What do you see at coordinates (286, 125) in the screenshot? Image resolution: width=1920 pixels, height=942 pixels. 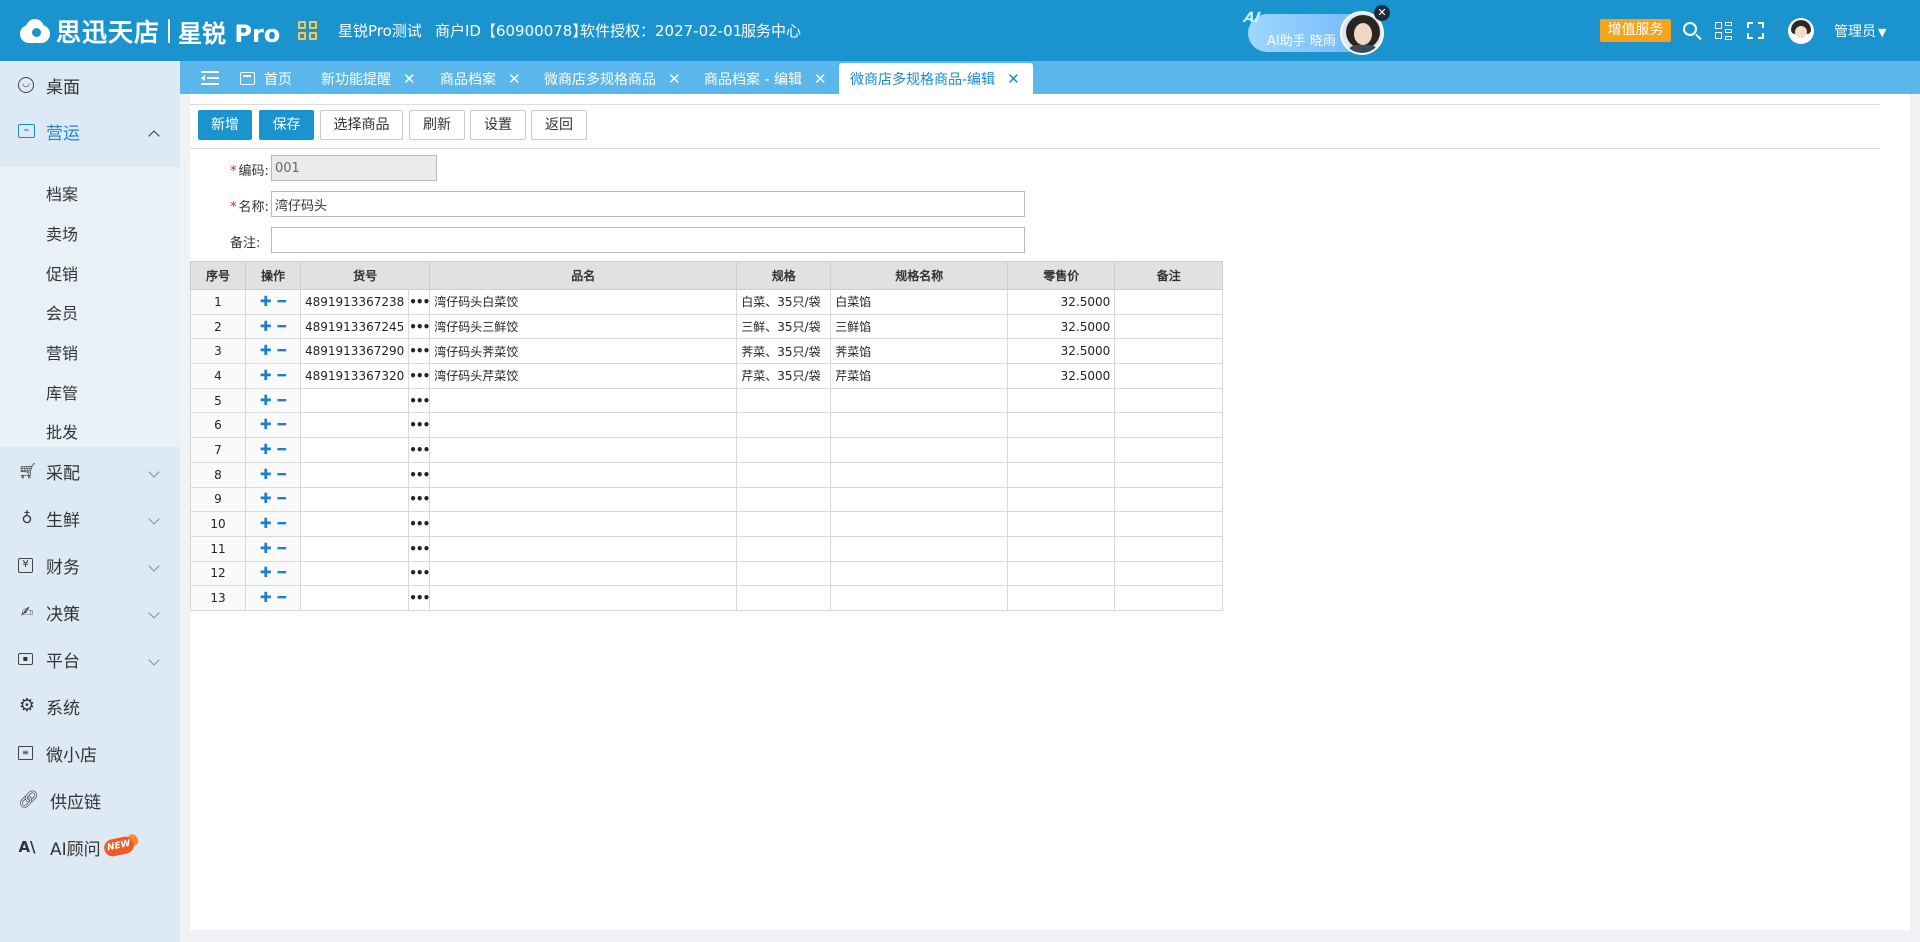 I see `save-button: 保存` at bounding box center [286, 125].